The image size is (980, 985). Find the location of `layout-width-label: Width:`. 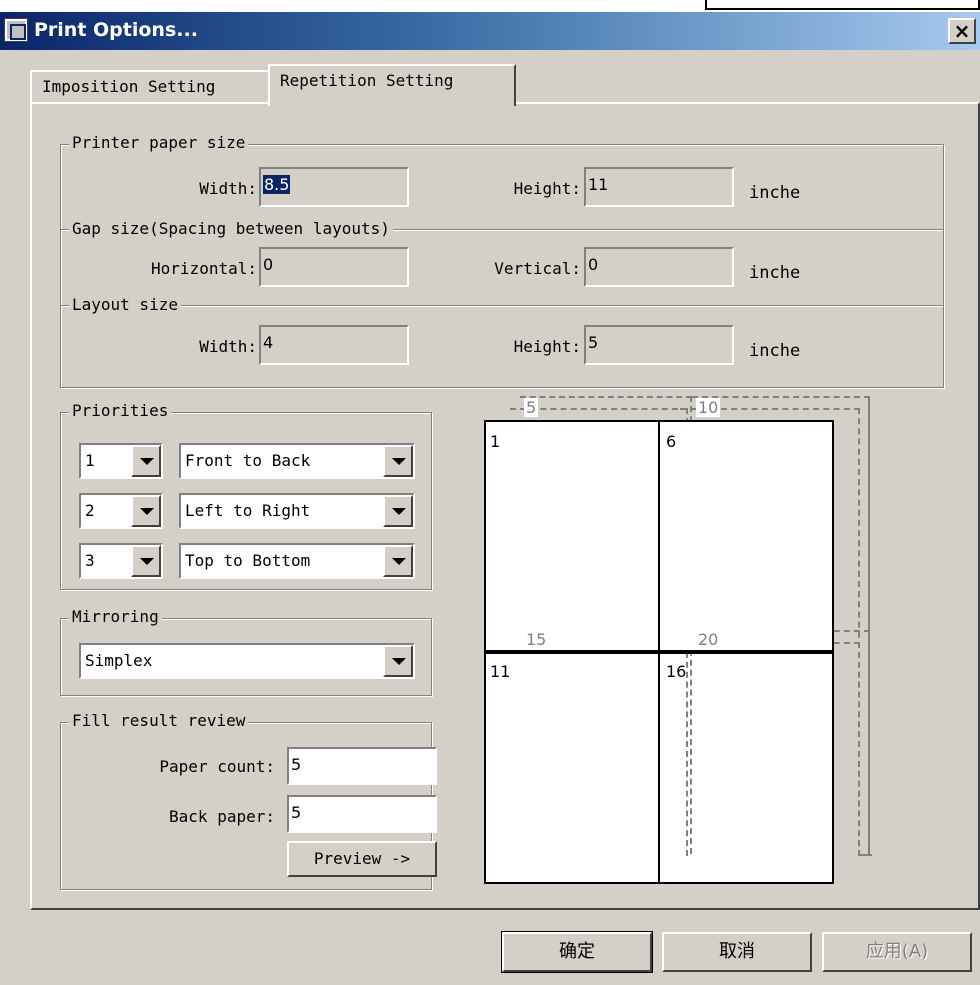

layout-width-label: Width: is located at coordinates (228, 346).